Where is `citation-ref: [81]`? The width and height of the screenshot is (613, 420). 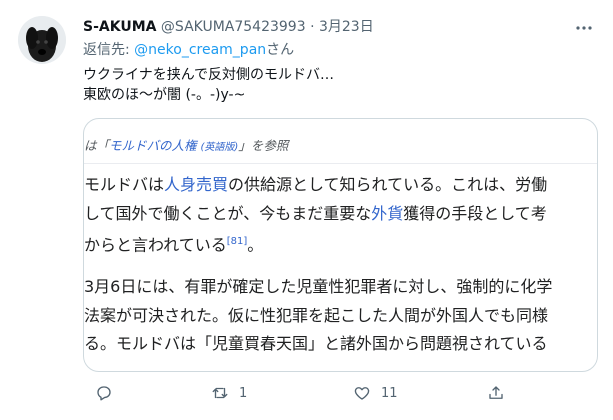 citation-ref: [81] is located at coordinates (237, 241).